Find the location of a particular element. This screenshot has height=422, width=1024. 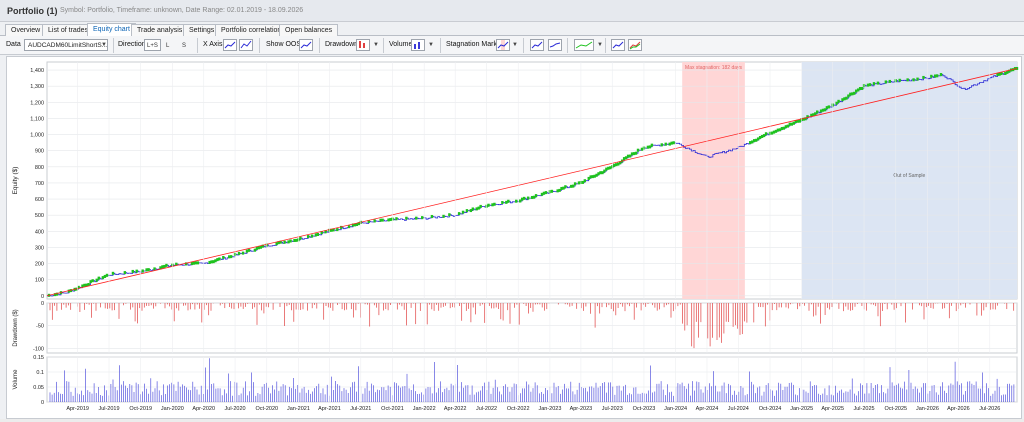

equity-y-tick: 600 is located at coordinates (39, 200).